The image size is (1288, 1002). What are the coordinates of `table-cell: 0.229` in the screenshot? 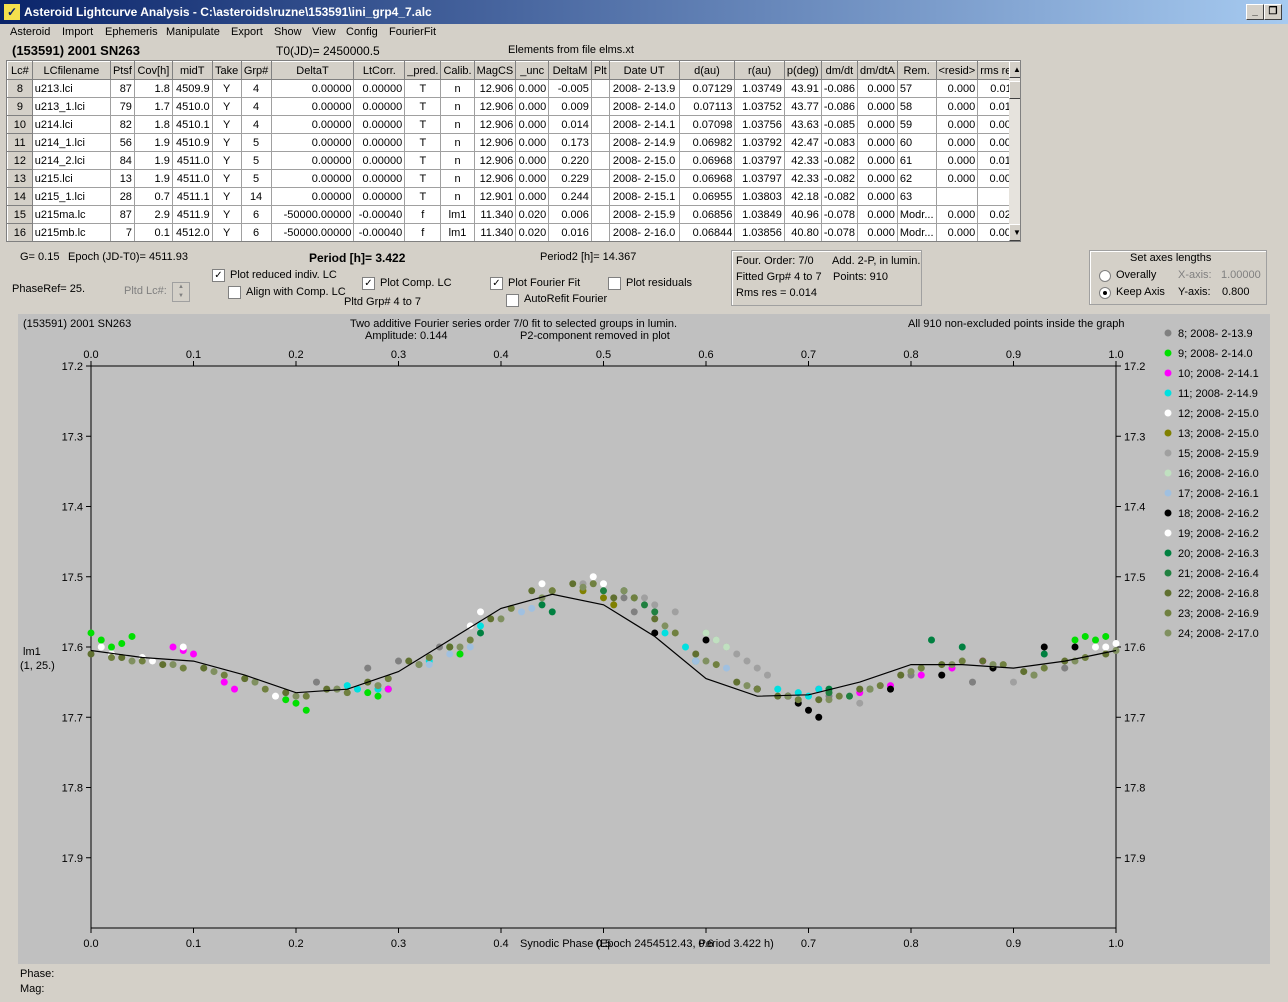 It's located at (570, 178).